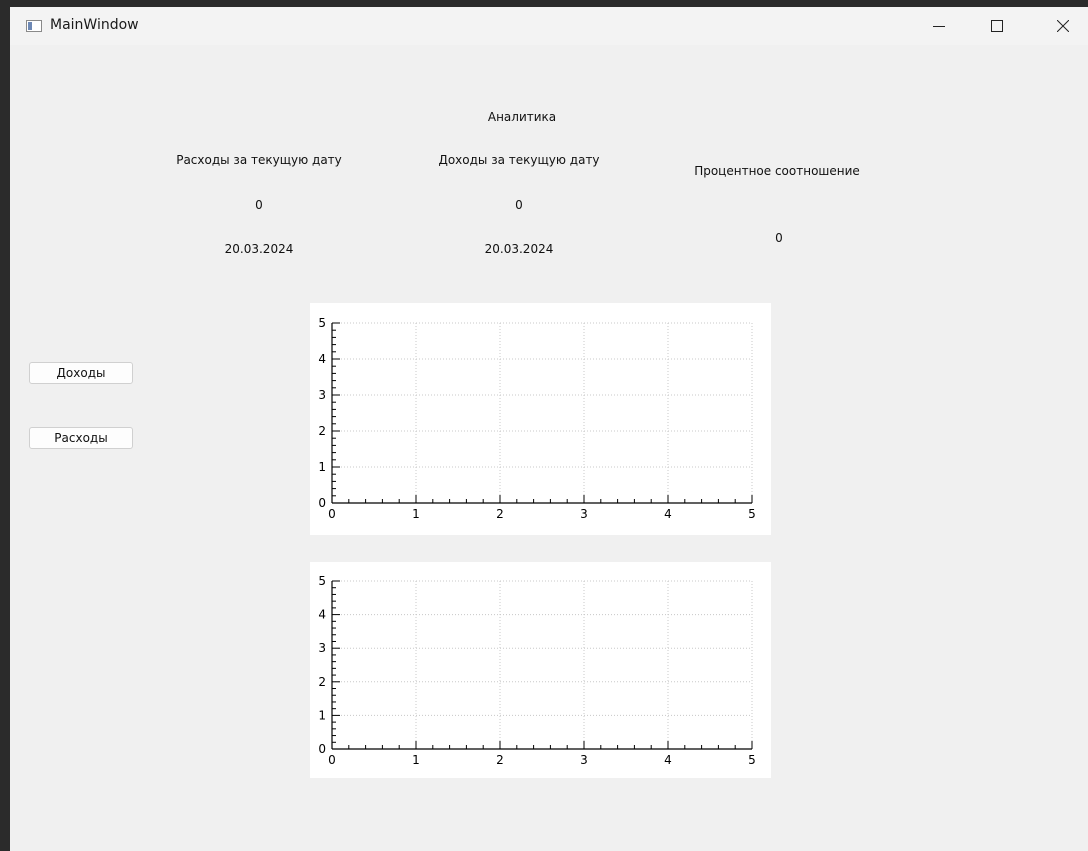 Image resolution: width=1088 pixels, height=851 pixels. I want to click on minimize-icon, so click(939, 26).